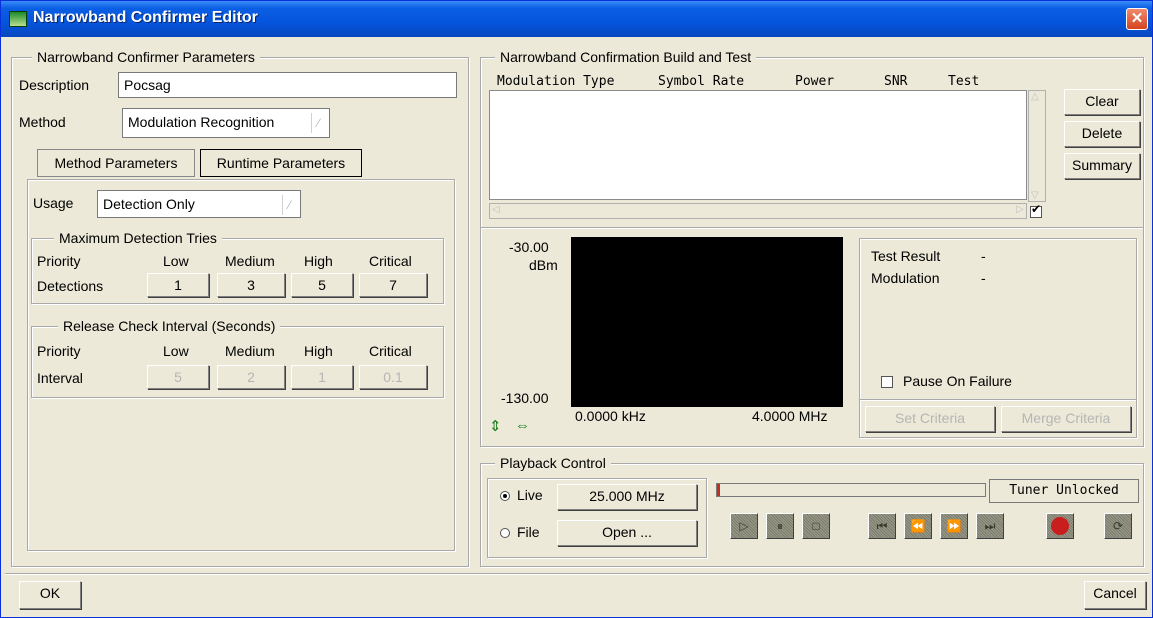 The height and width of the screenshot is (618, 1153). I want to click on app-icon, so click(18, 19).